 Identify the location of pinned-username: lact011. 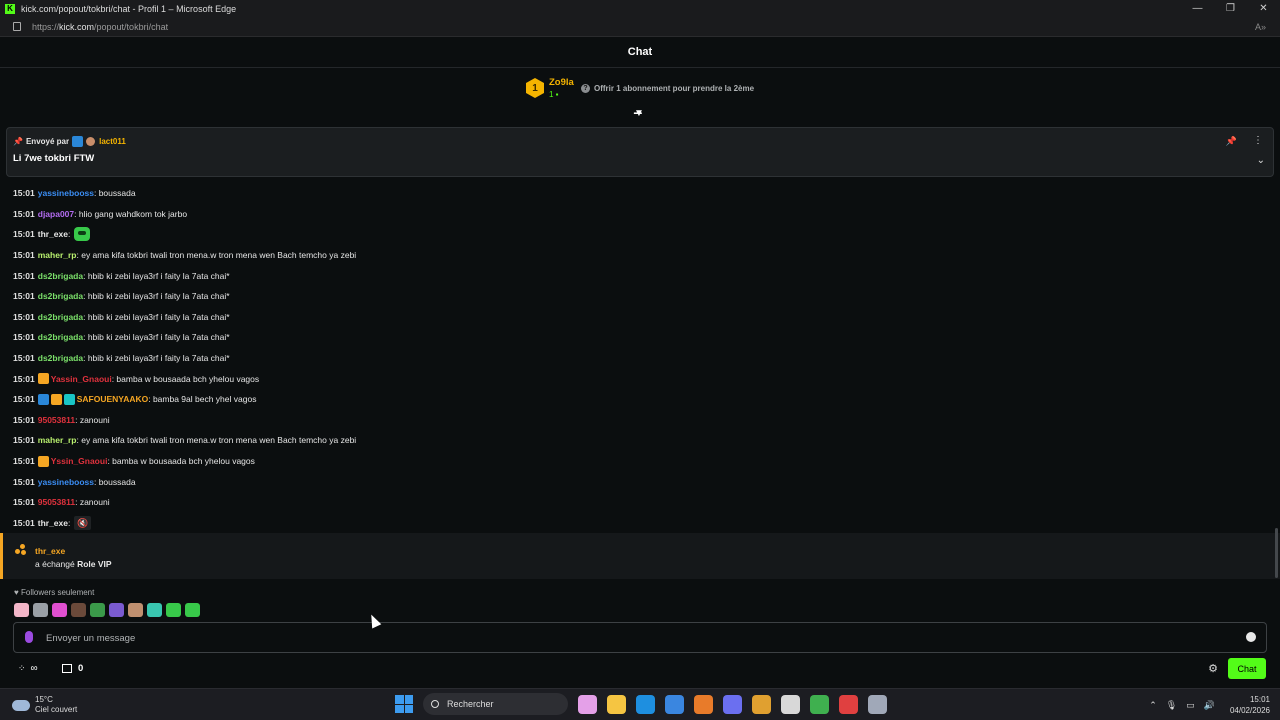
(112, 141).